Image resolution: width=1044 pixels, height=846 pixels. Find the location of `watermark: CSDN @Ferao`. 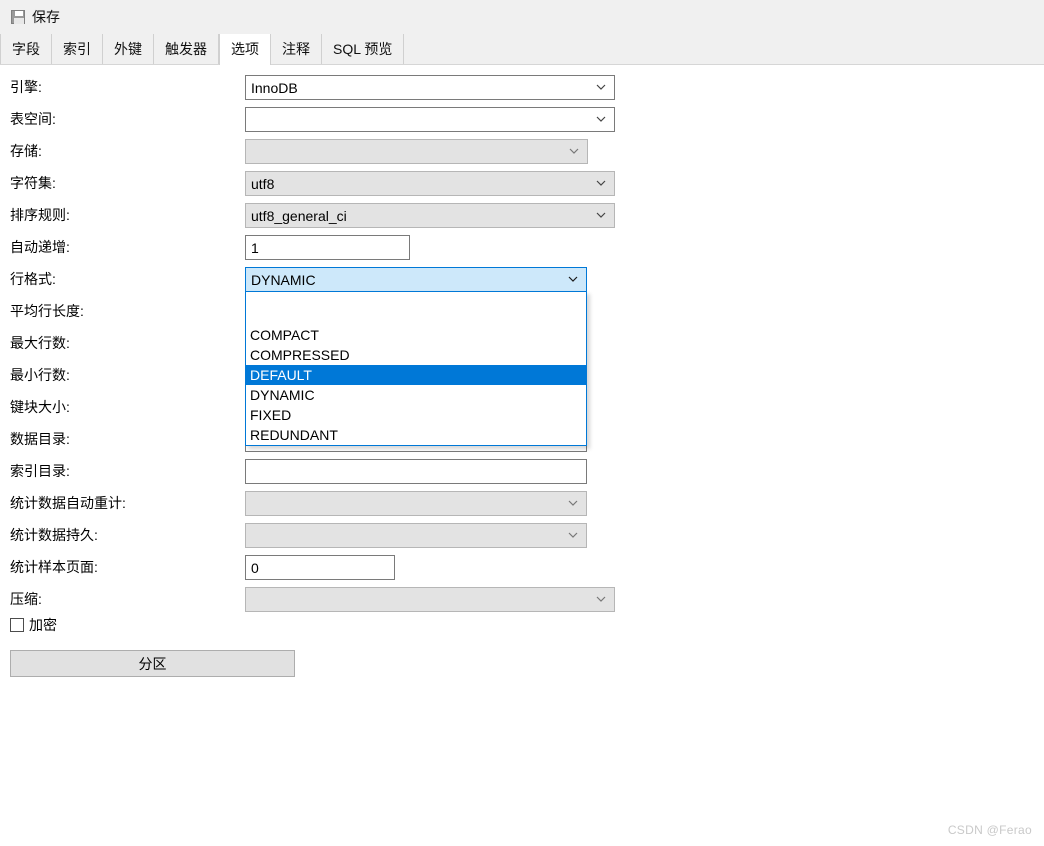

watermark: CSDN @Ferao is located at coordinates (989, 830).